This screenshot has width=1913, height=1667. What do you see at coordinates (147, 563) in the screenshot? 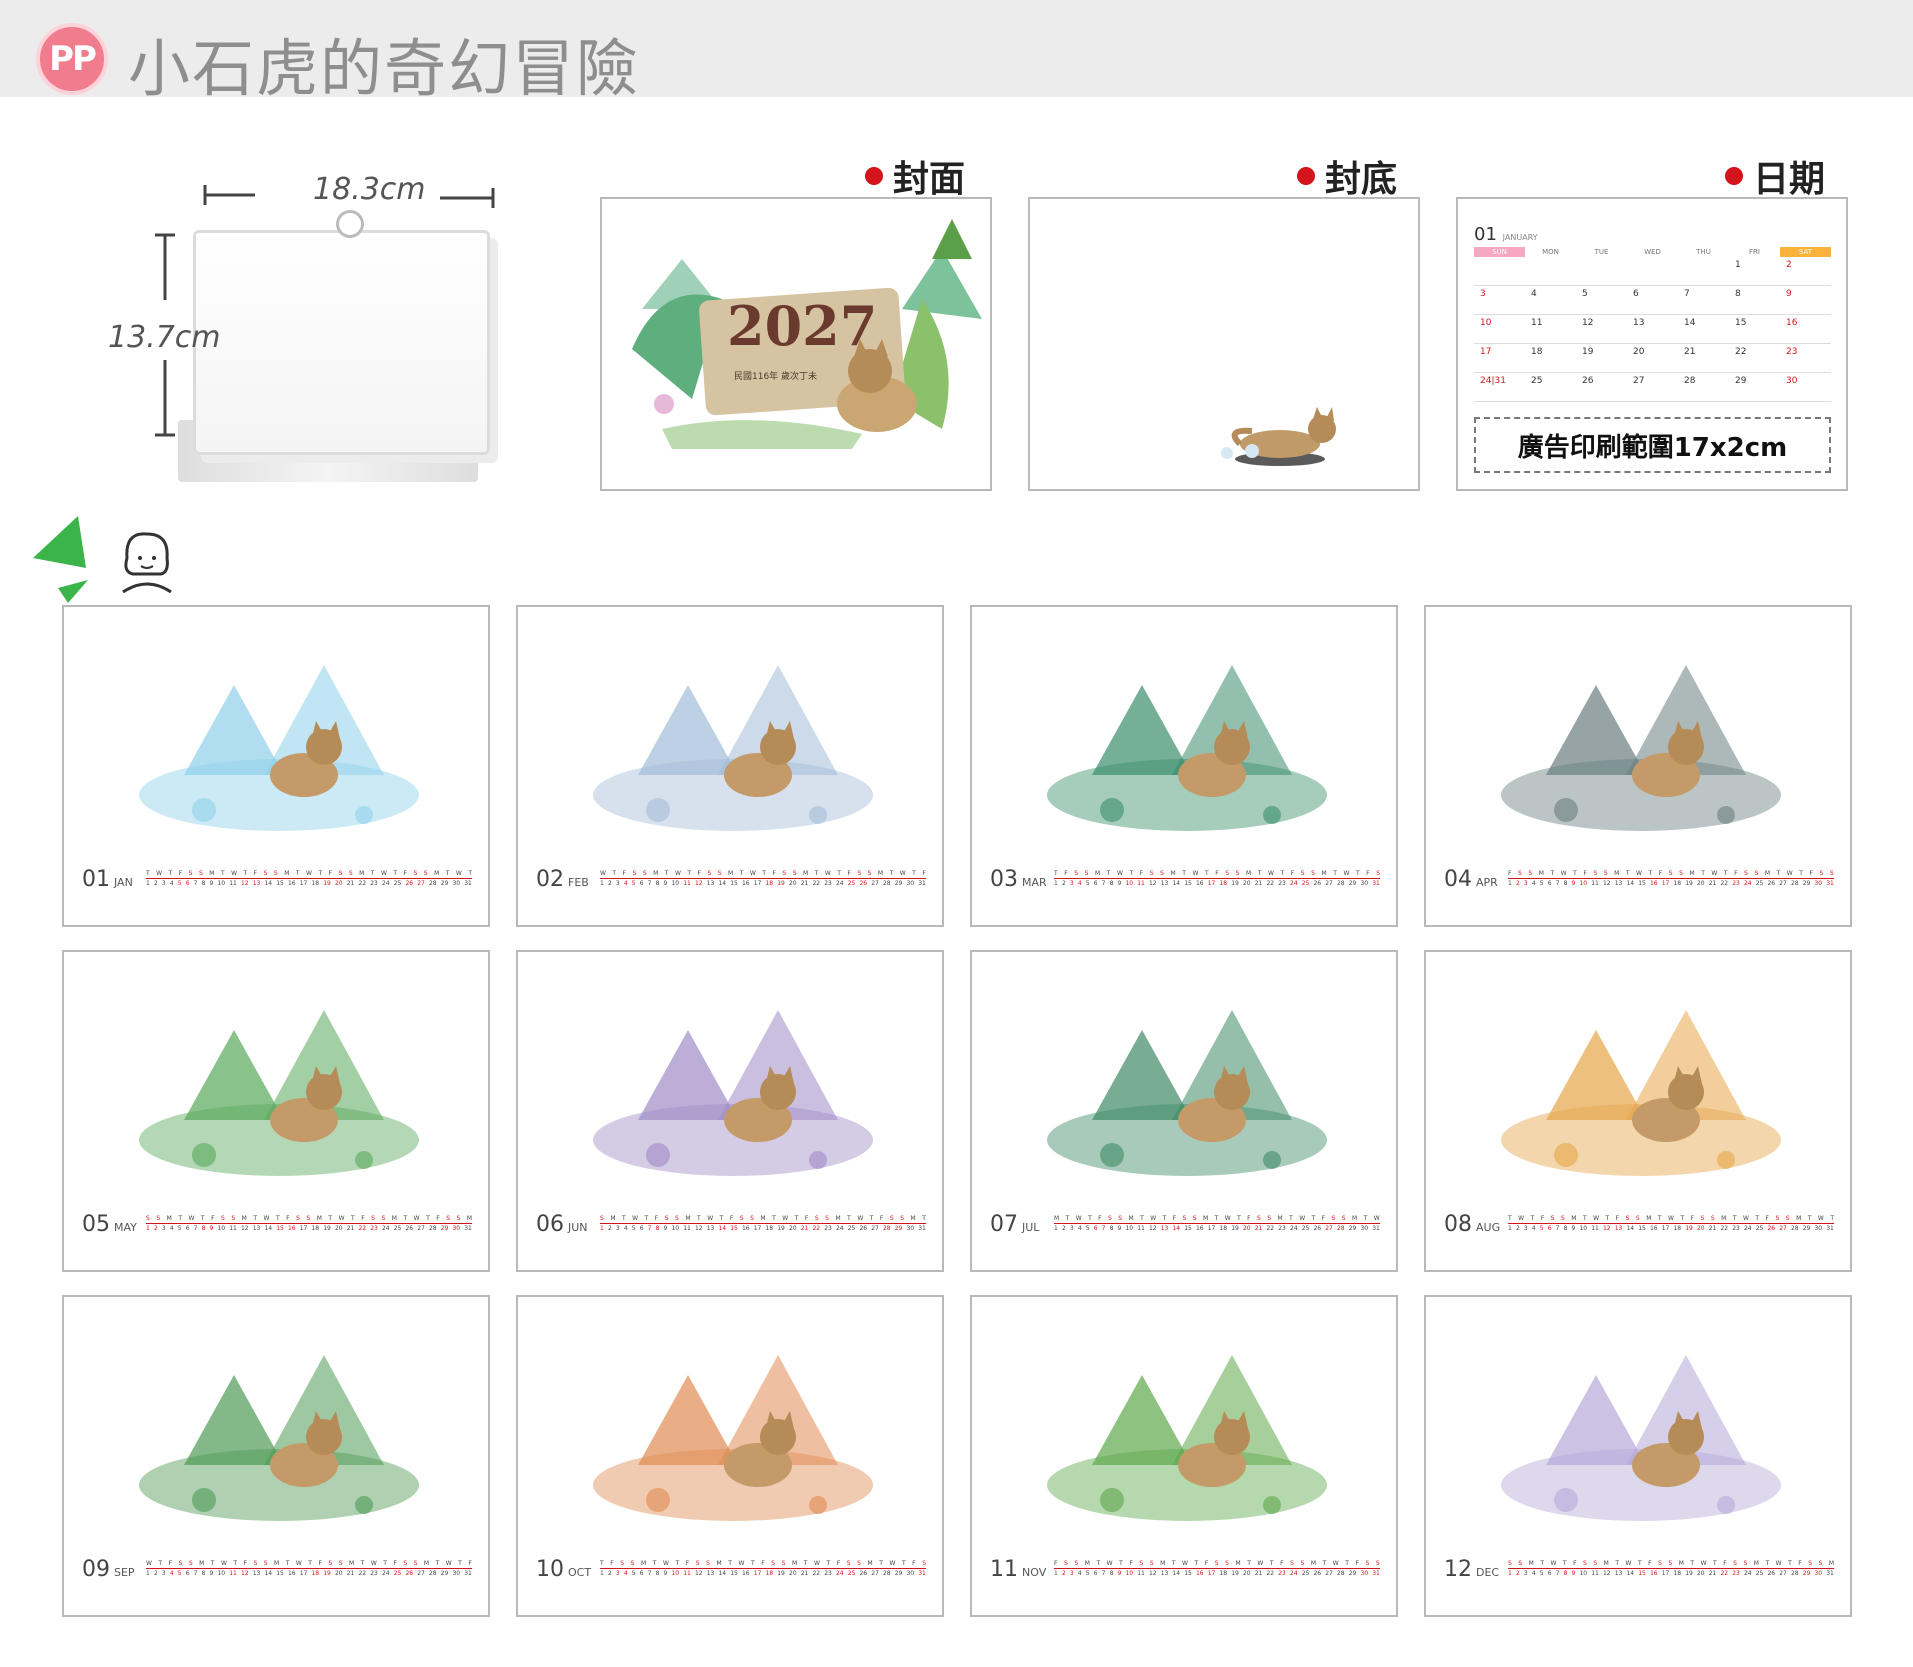
I see `girl-icon` at bounding box center [147, 563].